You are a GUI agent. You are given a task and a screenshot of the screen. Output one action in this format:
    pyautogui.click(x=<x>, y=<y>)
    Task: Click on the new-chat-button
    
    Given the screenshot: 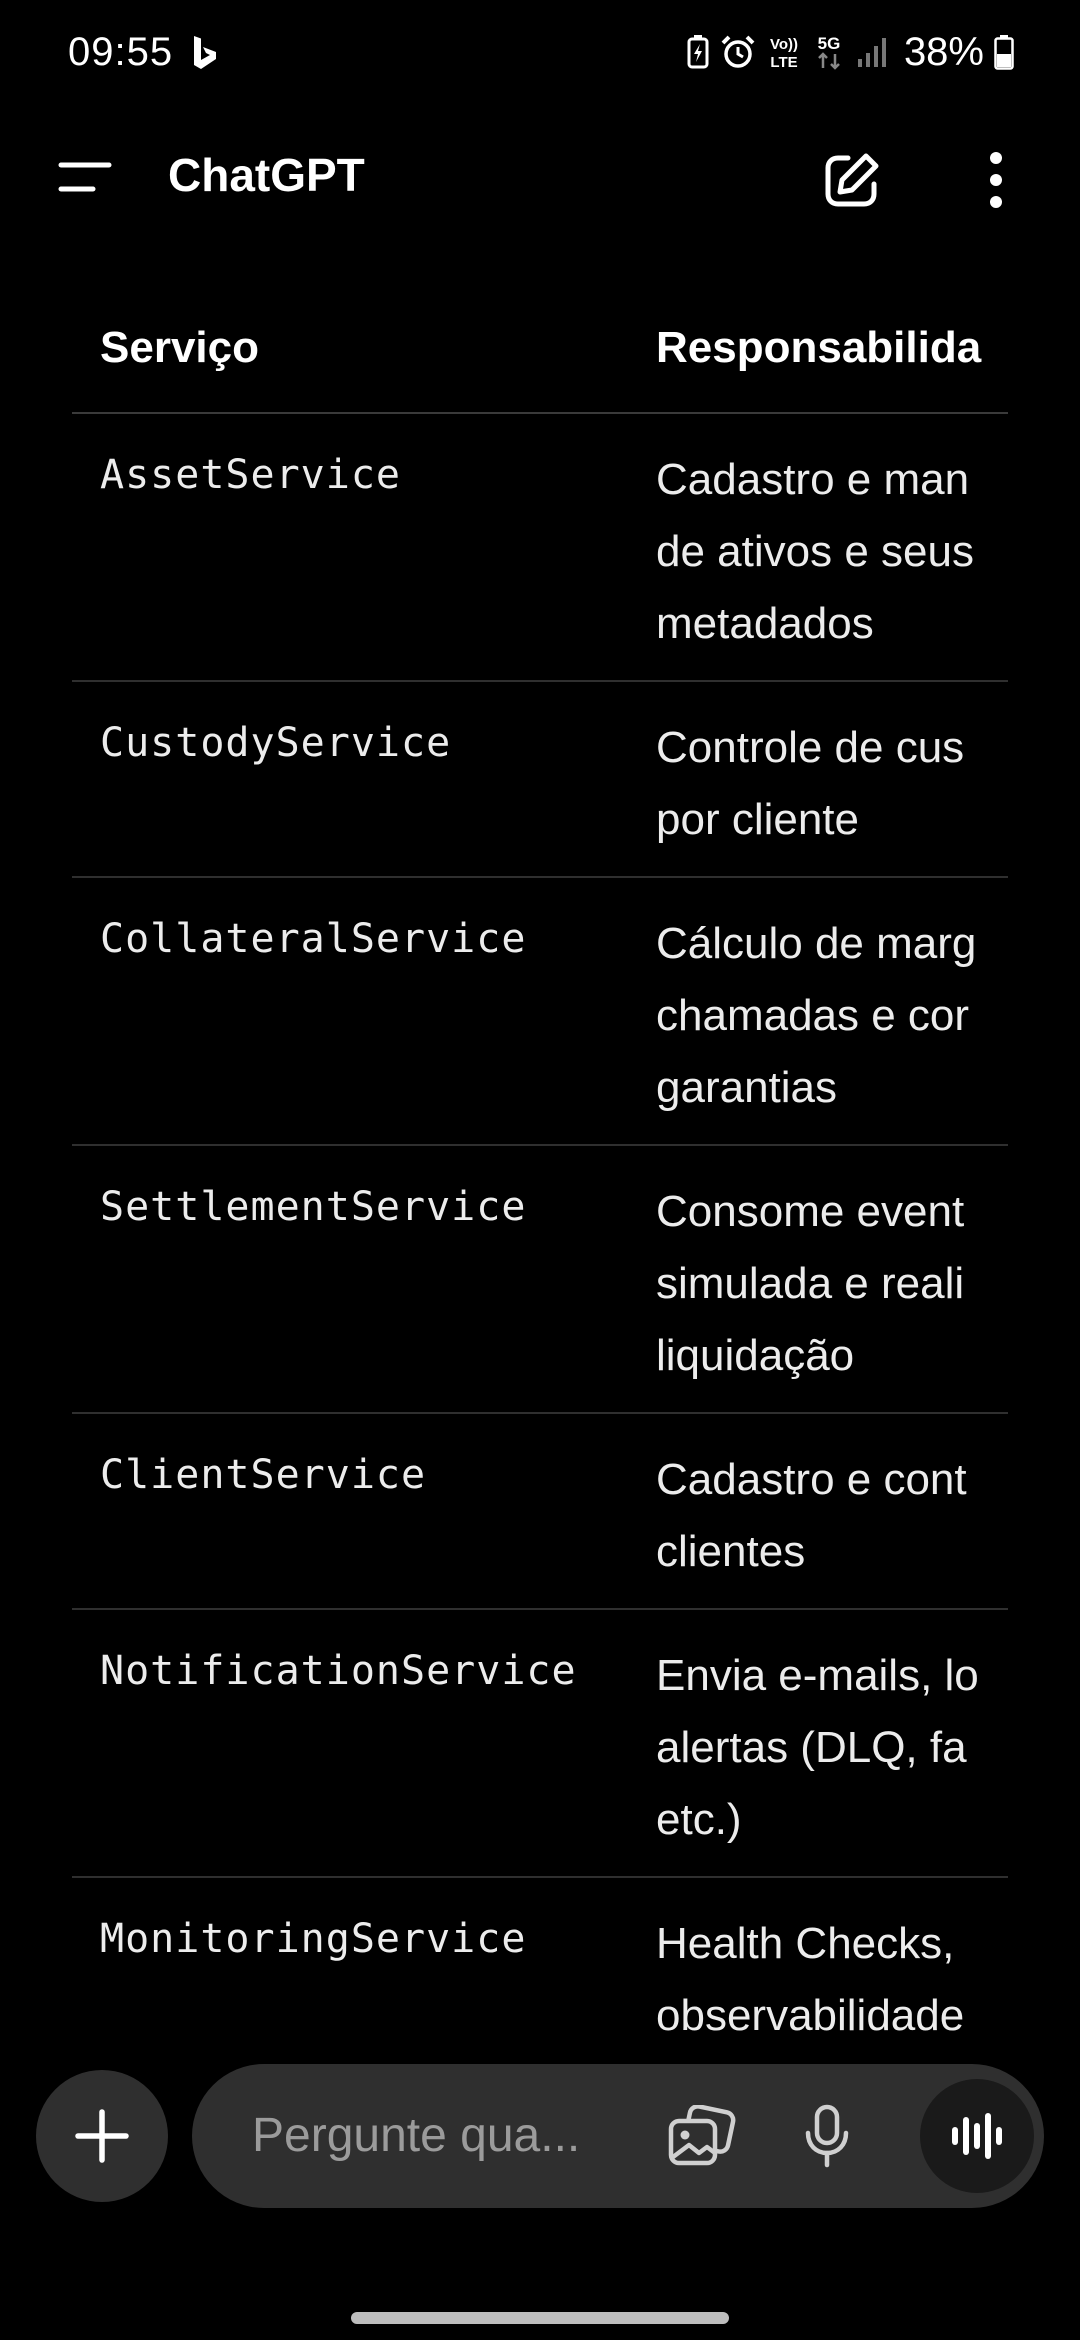 What is the action you would take?
    pyautogui.click(x=852, y=180)
    